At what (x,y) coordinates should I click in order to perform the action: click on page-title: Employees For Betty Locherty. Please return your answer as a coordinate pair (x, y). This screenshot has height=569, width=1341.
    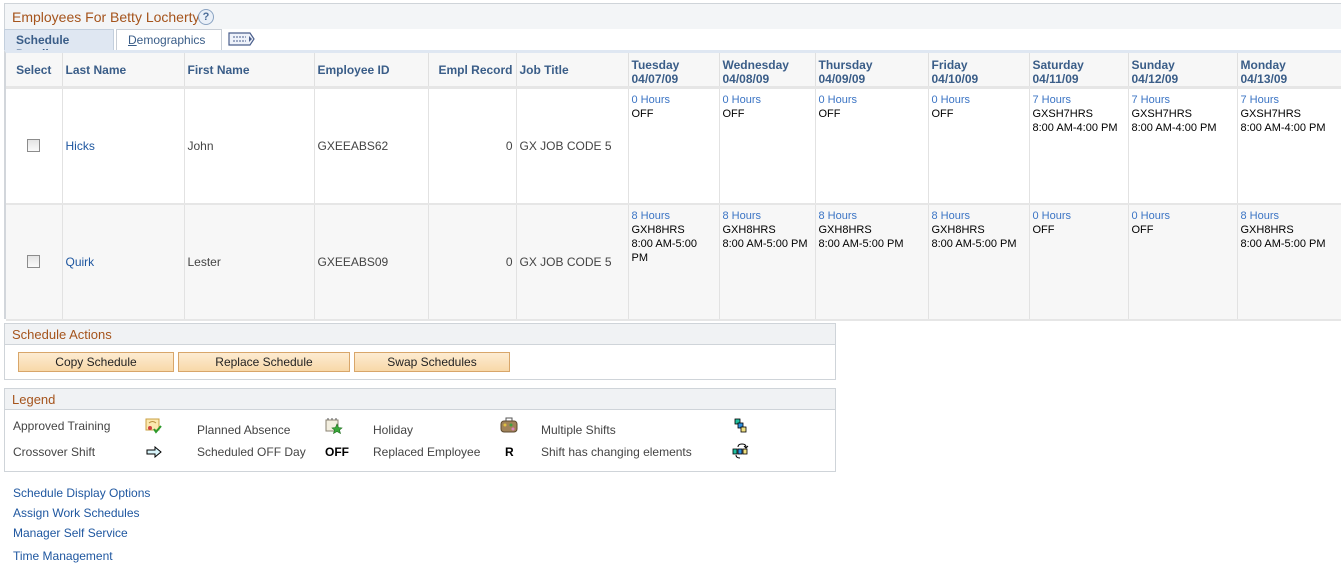
    Looking at the image, I should click on (106, 17).